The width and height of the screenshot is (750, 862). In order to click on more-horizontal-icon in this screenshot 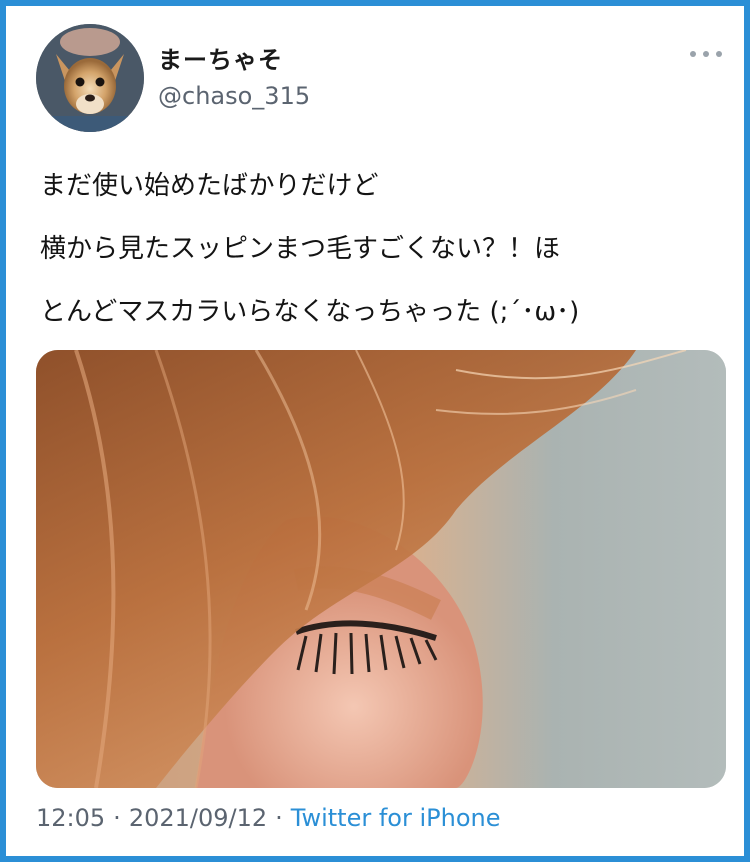, I will do `click(706, 54)`.